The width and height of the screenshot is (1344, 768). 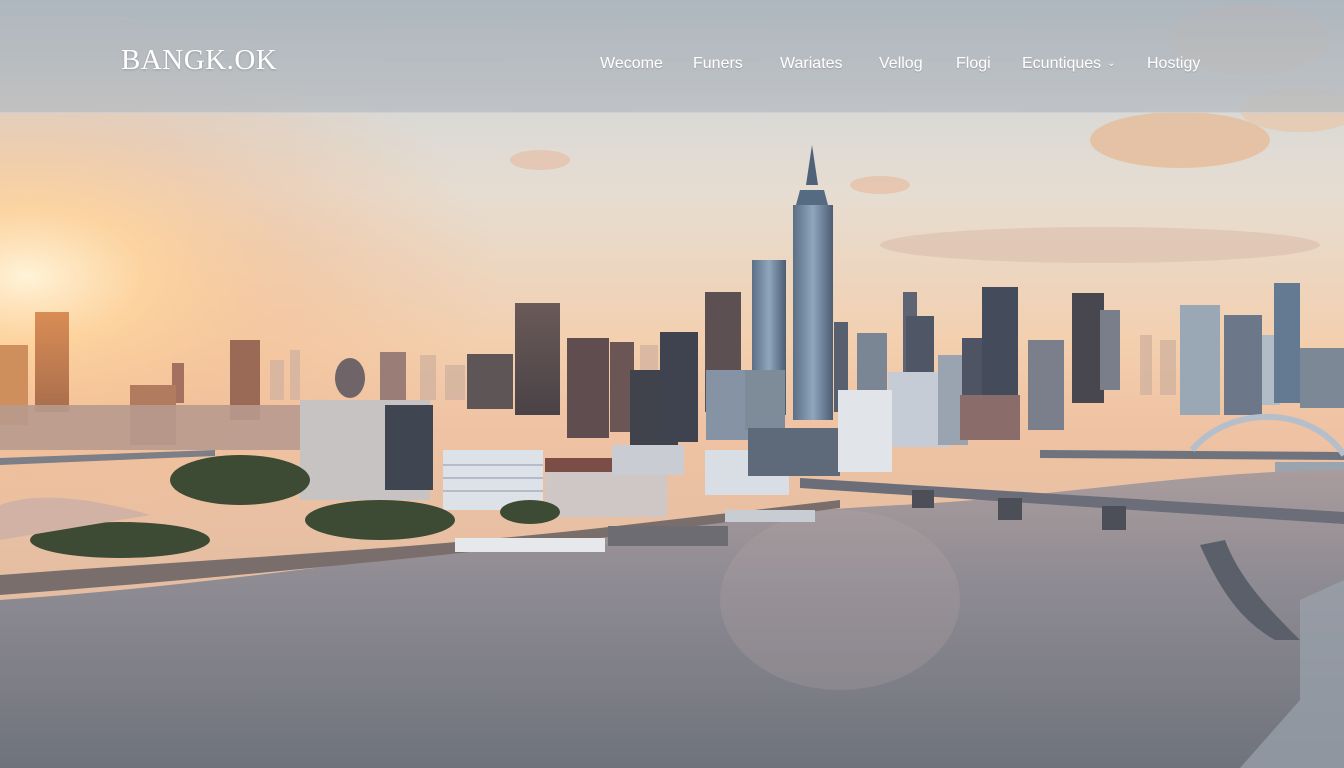 What do you see at coordinates (718, 64) in the screenshot?
I see `nav-link-funers: Funers` at bounding box center [718, 64].